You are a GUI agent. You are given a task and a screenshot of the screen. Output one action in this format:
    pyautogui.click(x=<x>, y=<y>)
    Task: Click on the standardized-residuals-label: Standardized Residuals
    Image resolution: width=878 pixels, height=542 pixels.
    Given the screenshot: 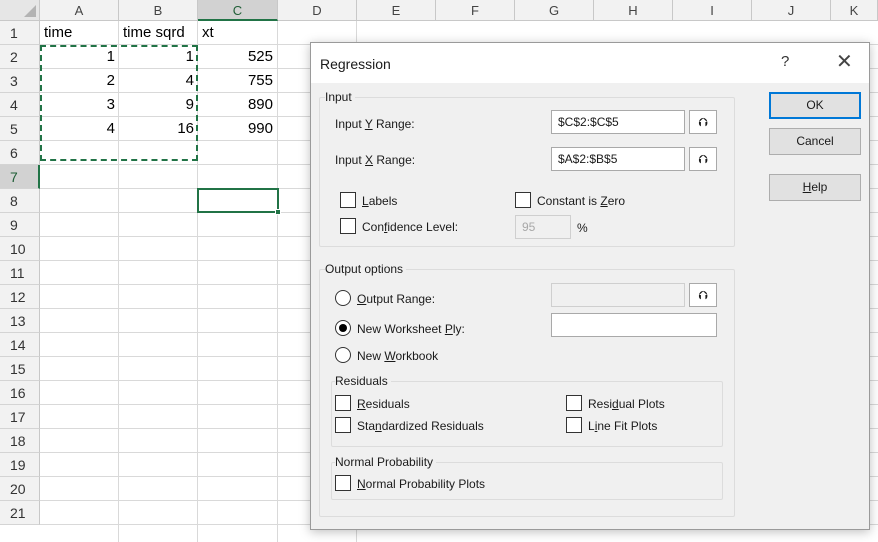 What is the action you would take?
    pyautogui.click(x=420, y=426)
    